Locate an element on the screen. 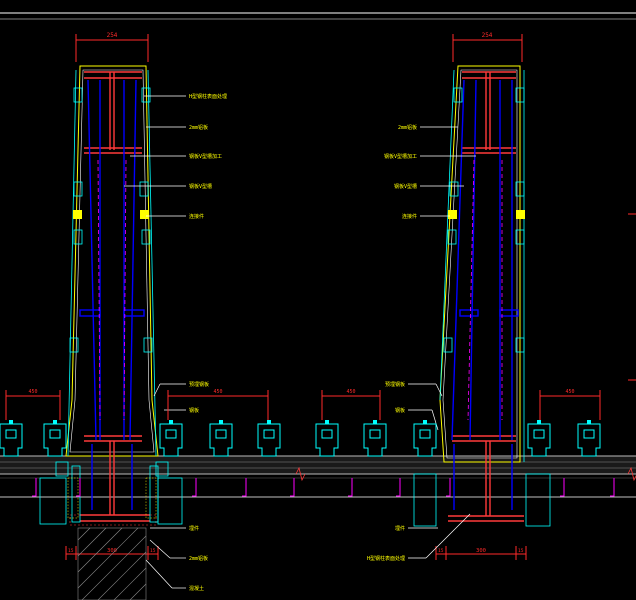 This screenshot has width=636, height=600. right-callouts: 2mm铝板 钢板V型槽加工 钢板V型槽 连接件 is located at coordinates (400, 172).